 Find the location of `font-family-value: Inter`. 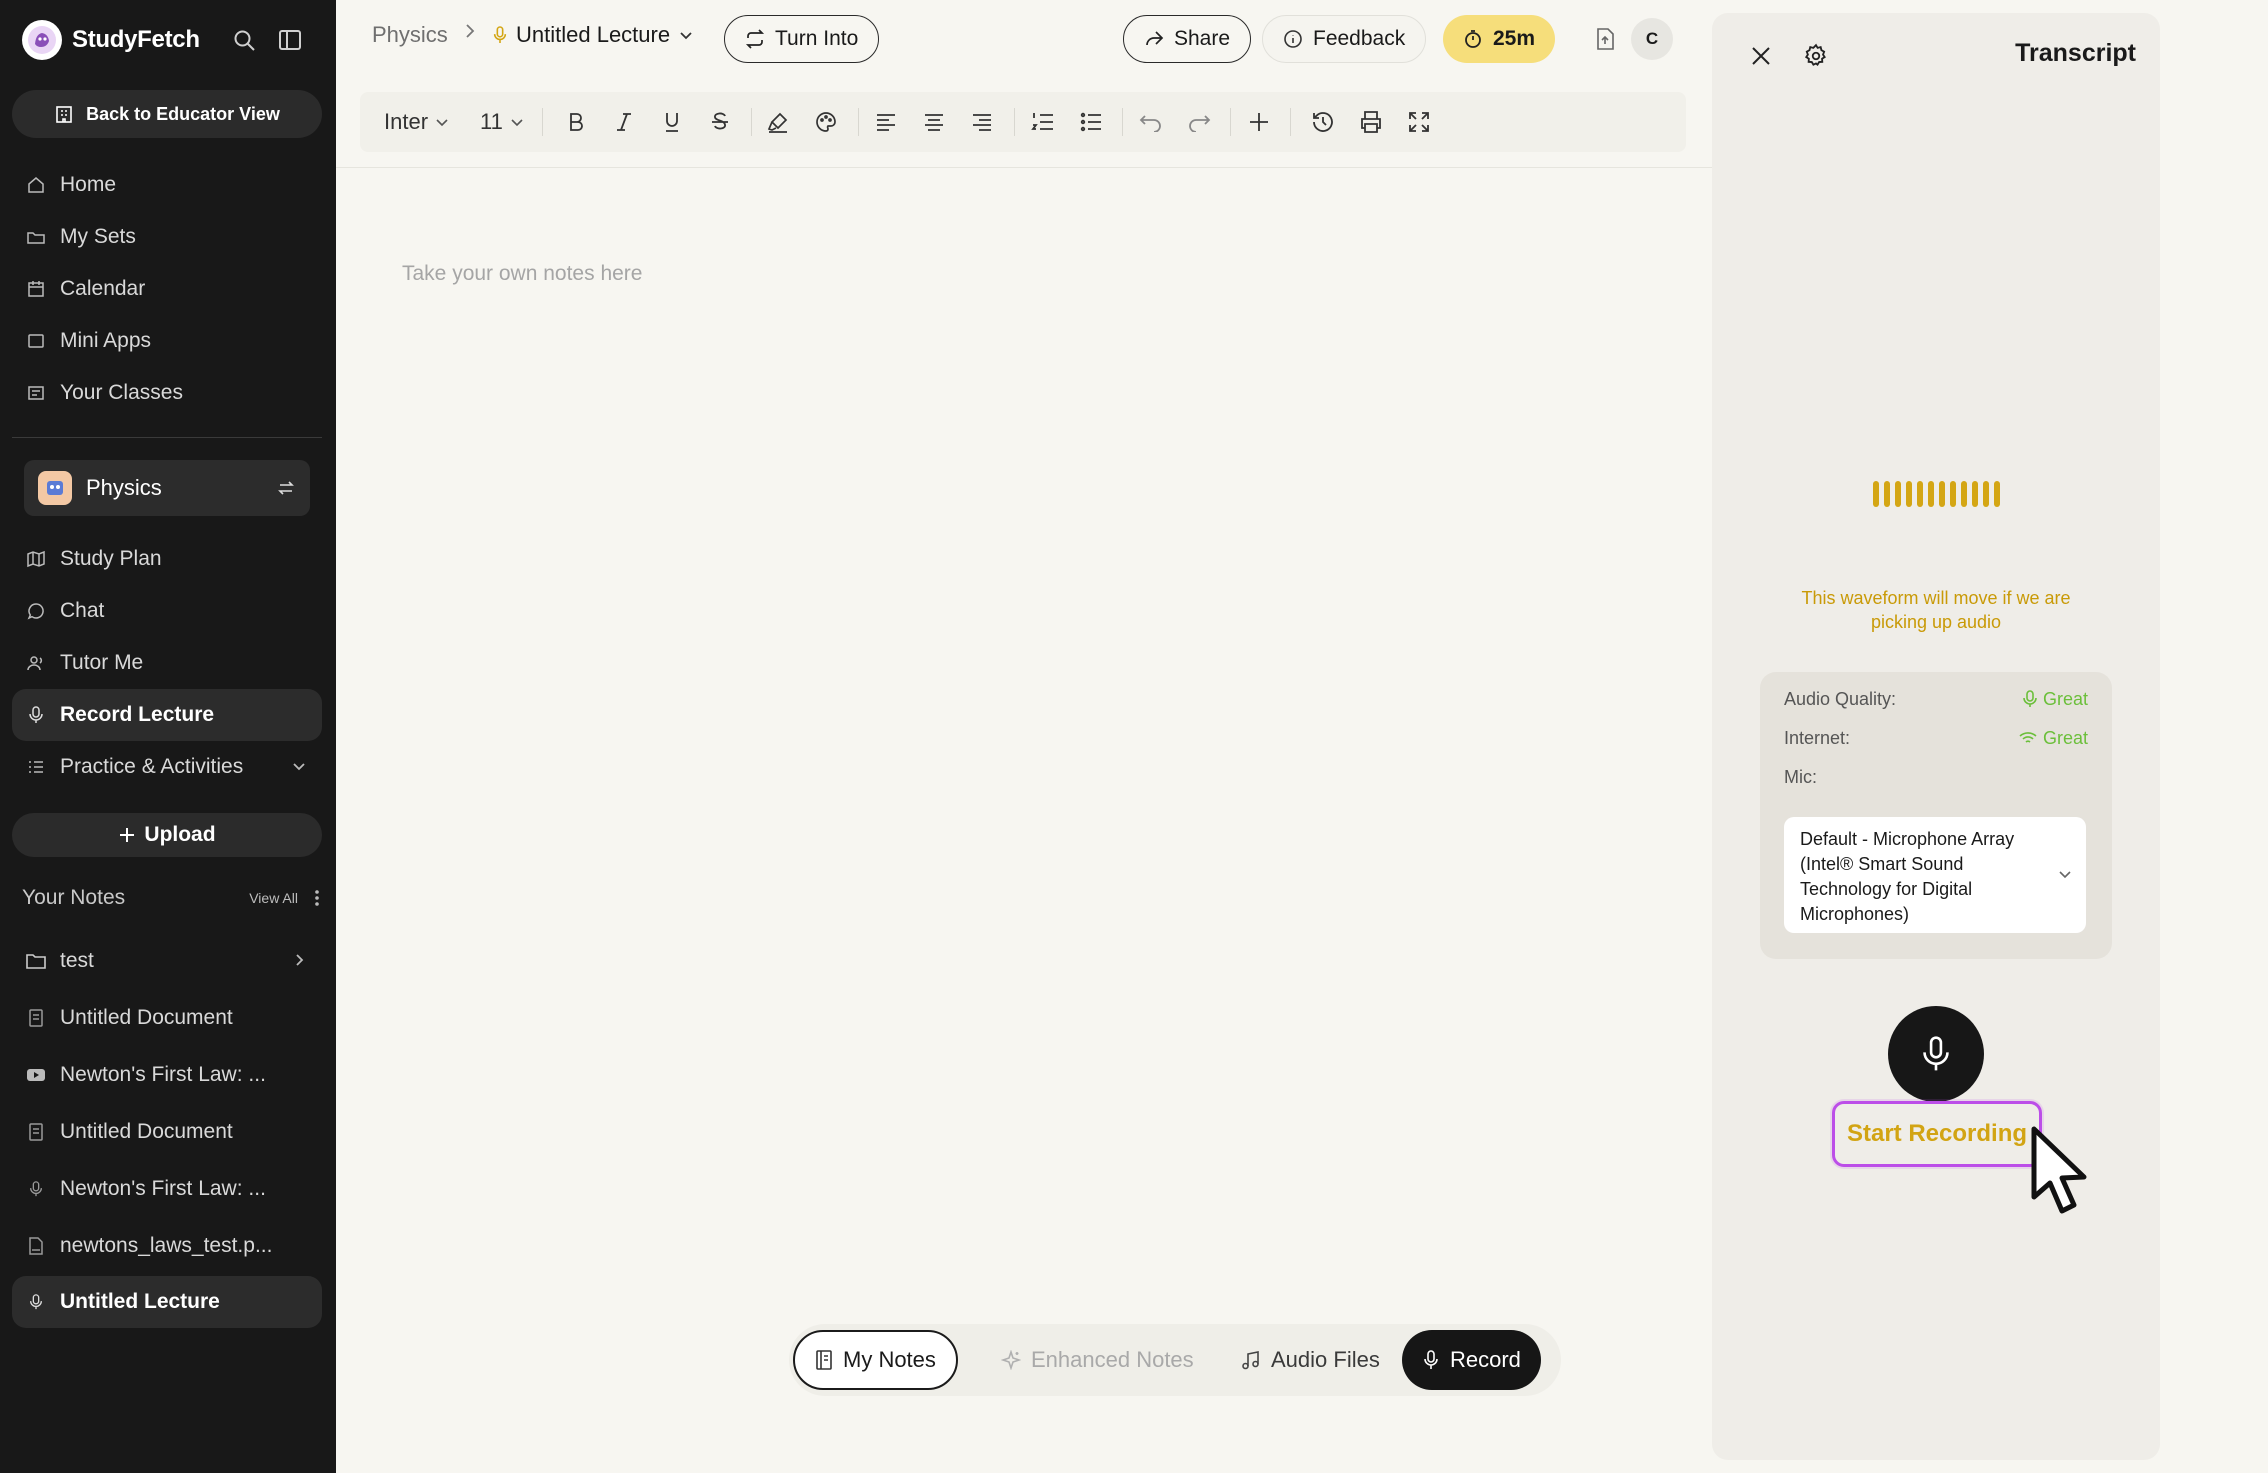

font-family-value: Inter is located at coordinates (406, 121).